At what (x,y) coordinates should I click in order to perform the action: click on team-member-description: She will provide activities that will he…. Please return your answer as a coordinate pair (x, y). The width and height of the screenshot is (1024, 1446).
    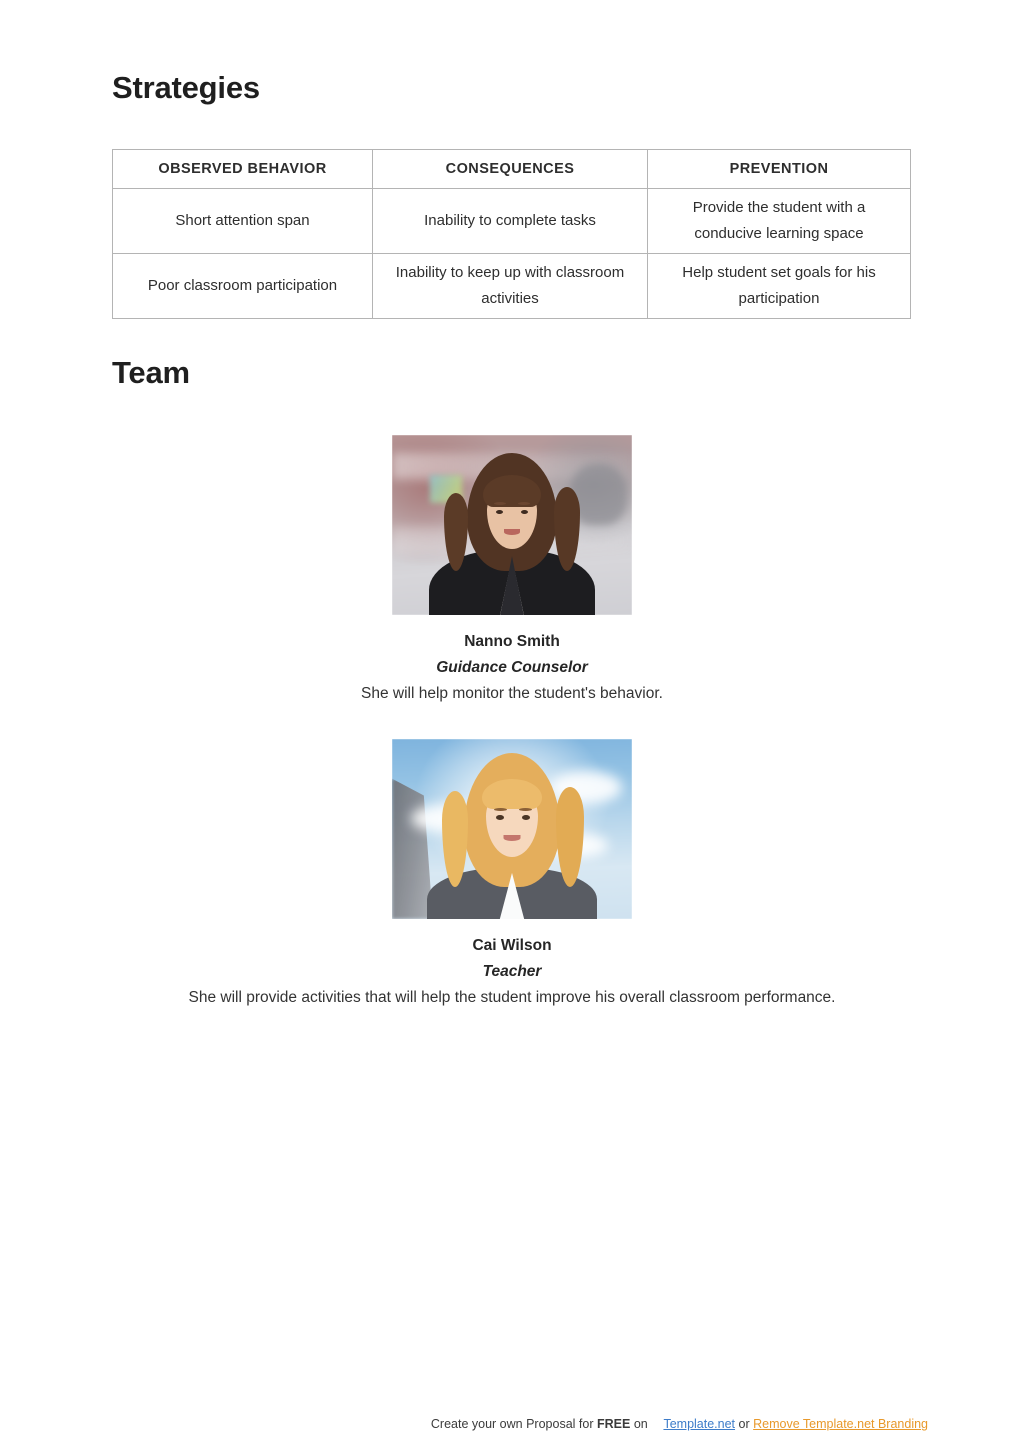
    Looking at the image, I should click on (512, 997).